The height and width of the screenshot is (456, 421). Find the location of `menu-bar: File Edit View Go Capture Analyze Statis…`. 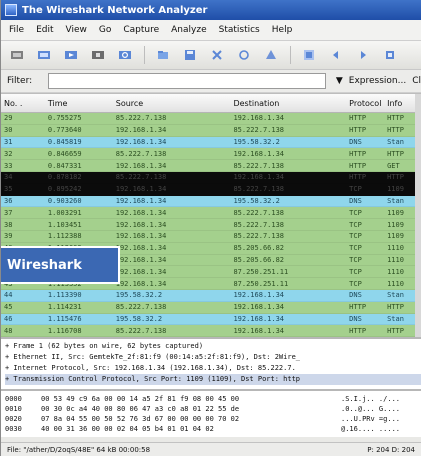

menu-bar: File Edit View Go Capture Analyze Statis… is located at coordinates (211, 30).